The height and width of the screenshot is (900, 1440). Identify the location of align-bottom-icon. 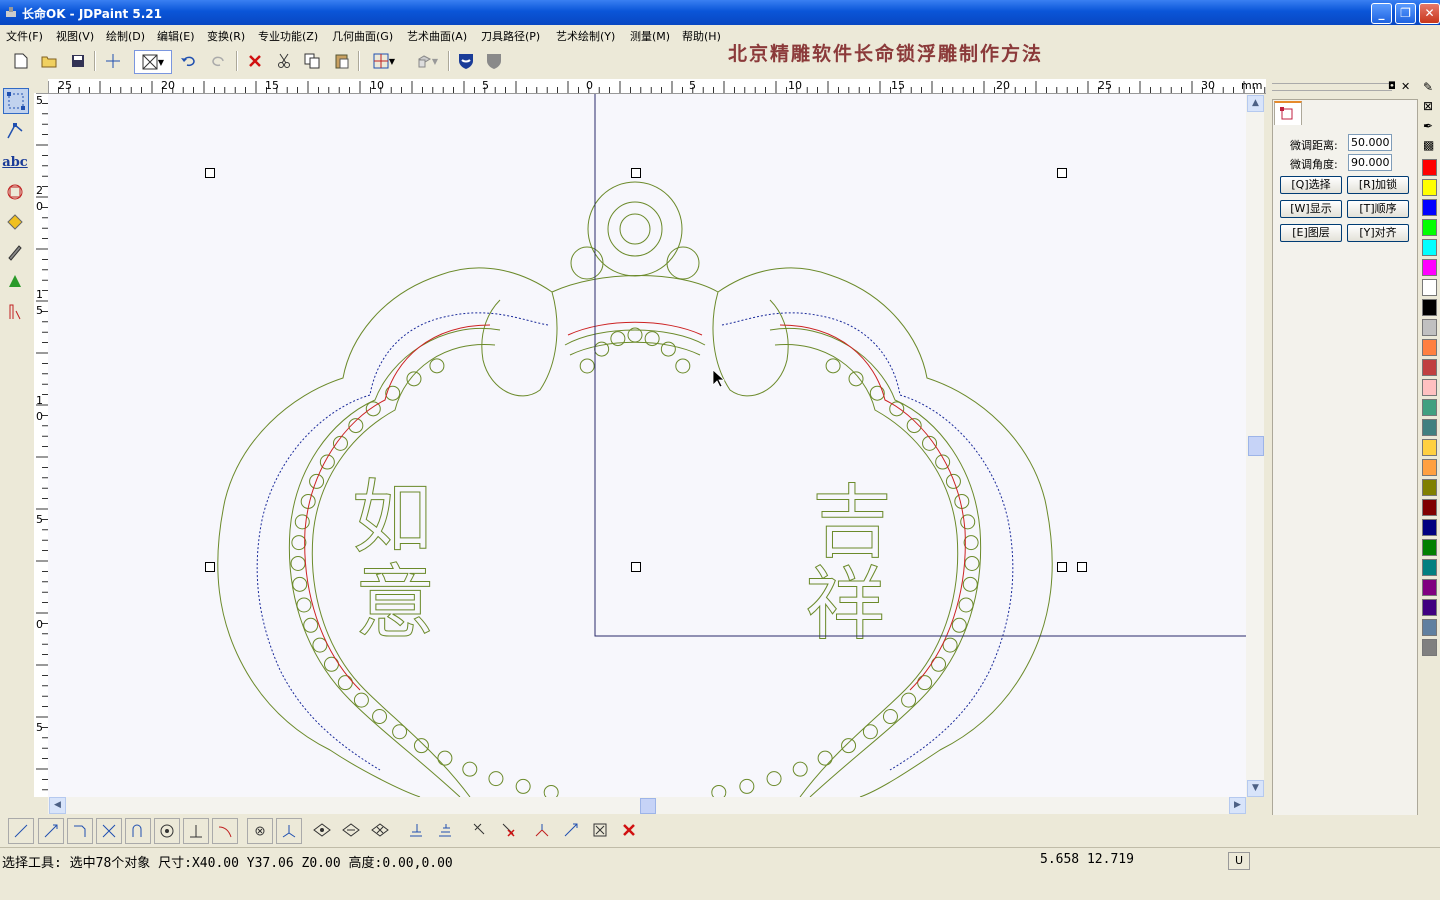
(416, 830).